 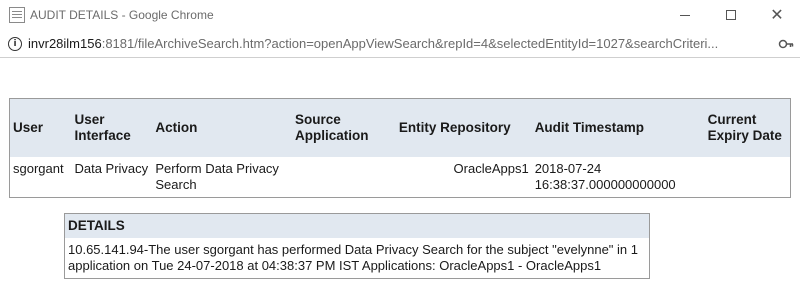 I want to click on maximize-icon, so click(x=731, y=15).